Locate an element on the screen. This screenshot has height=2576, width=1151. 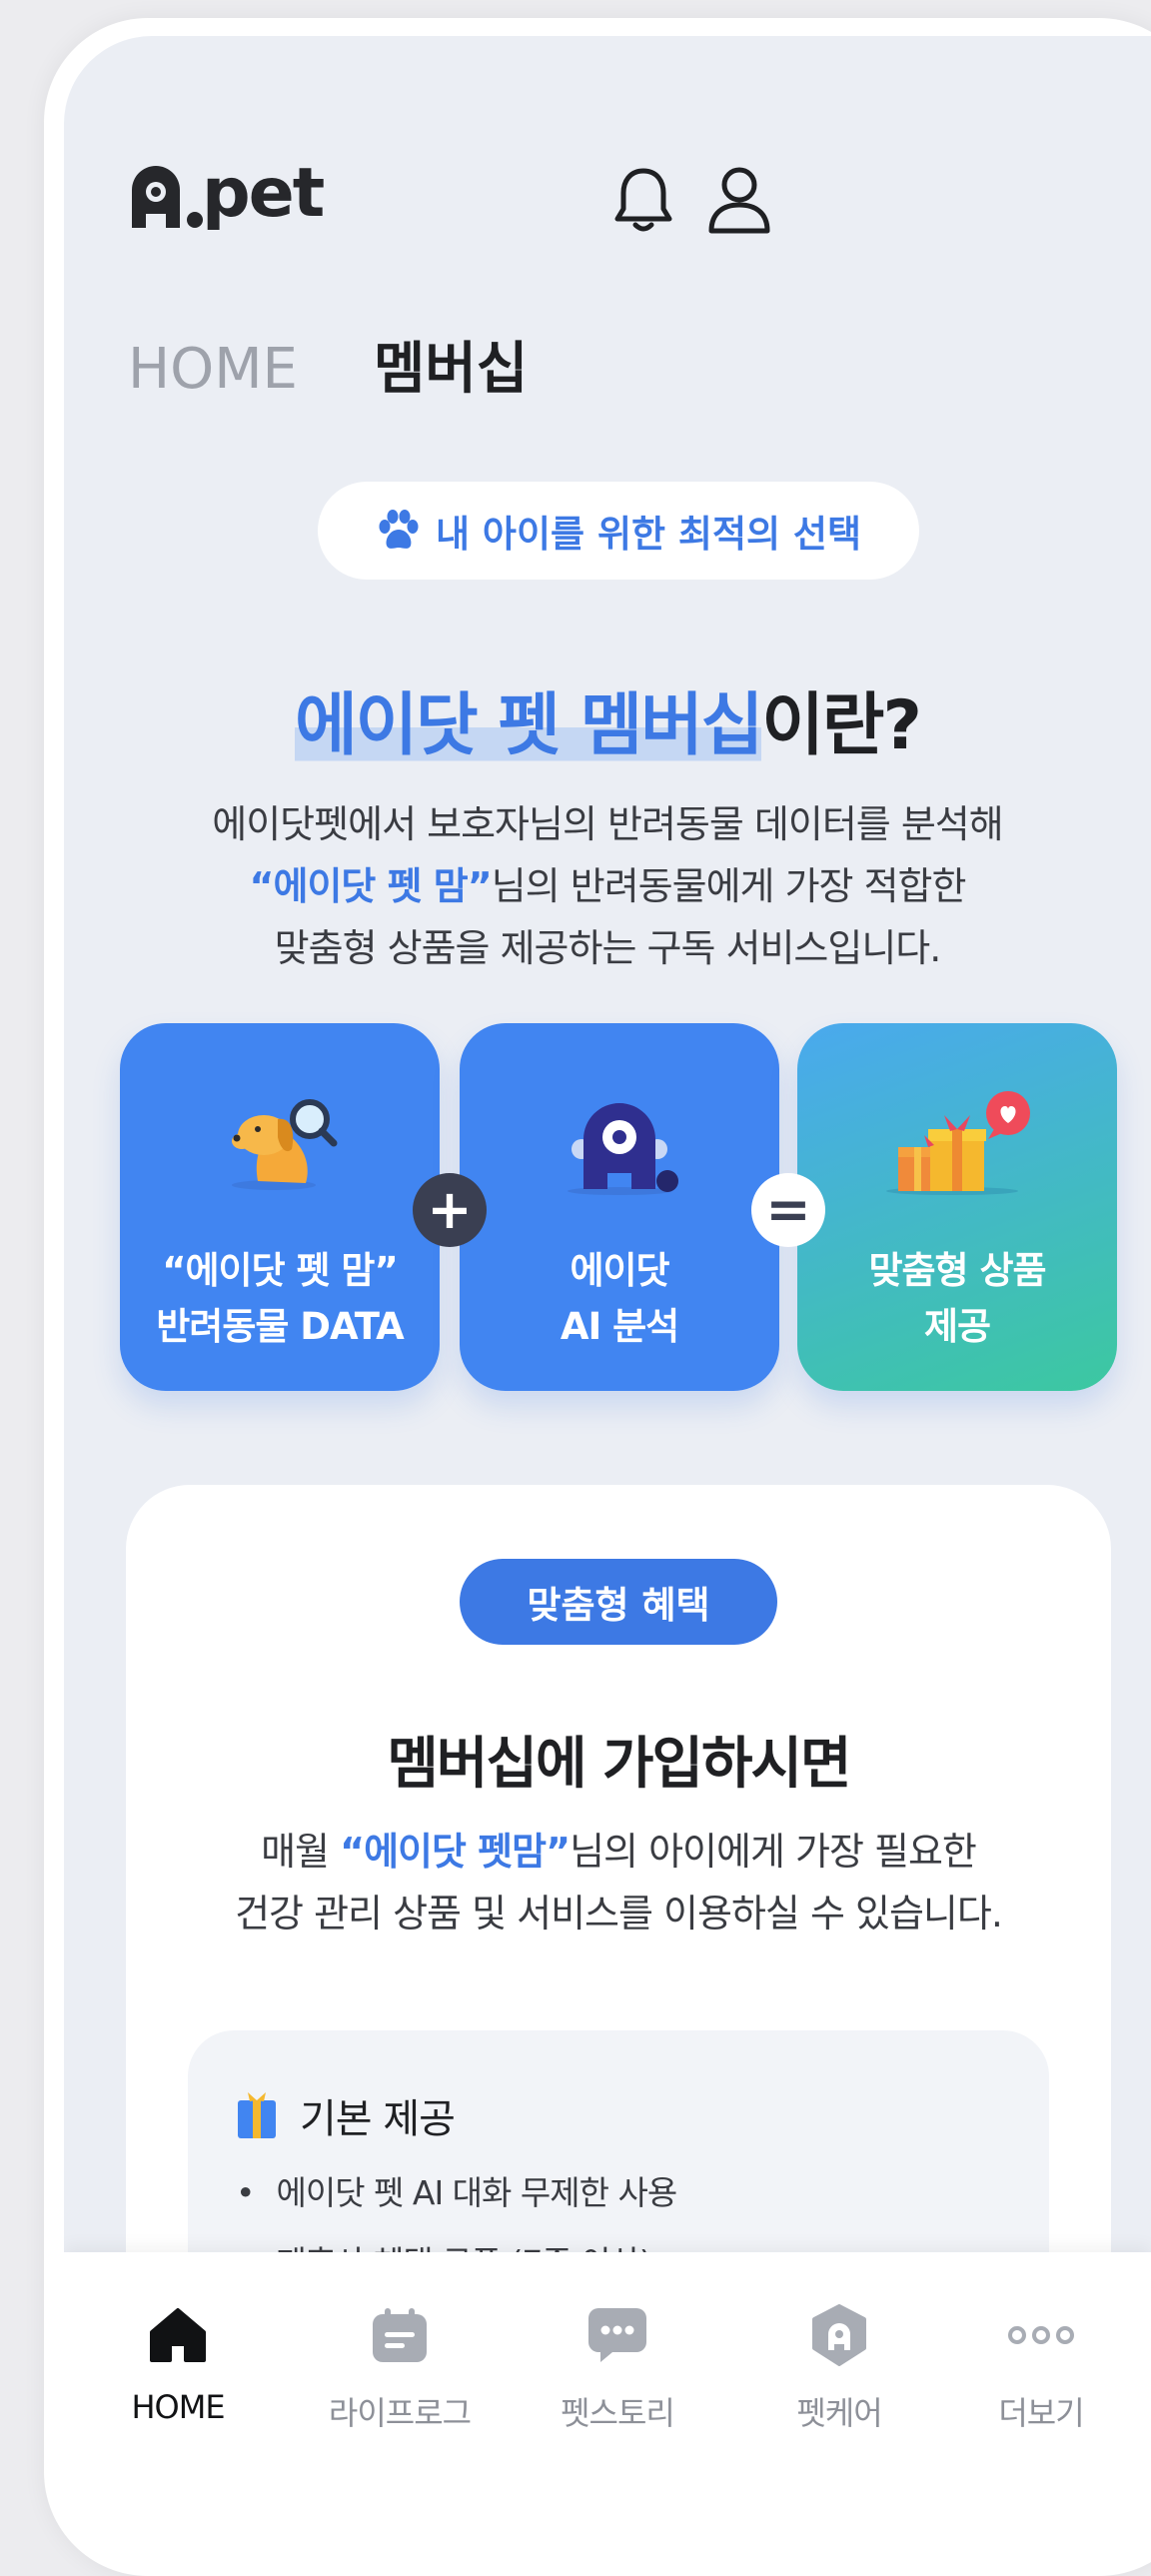
top-tabs: HOME 멤버십 is located at coordinates (328, 370).